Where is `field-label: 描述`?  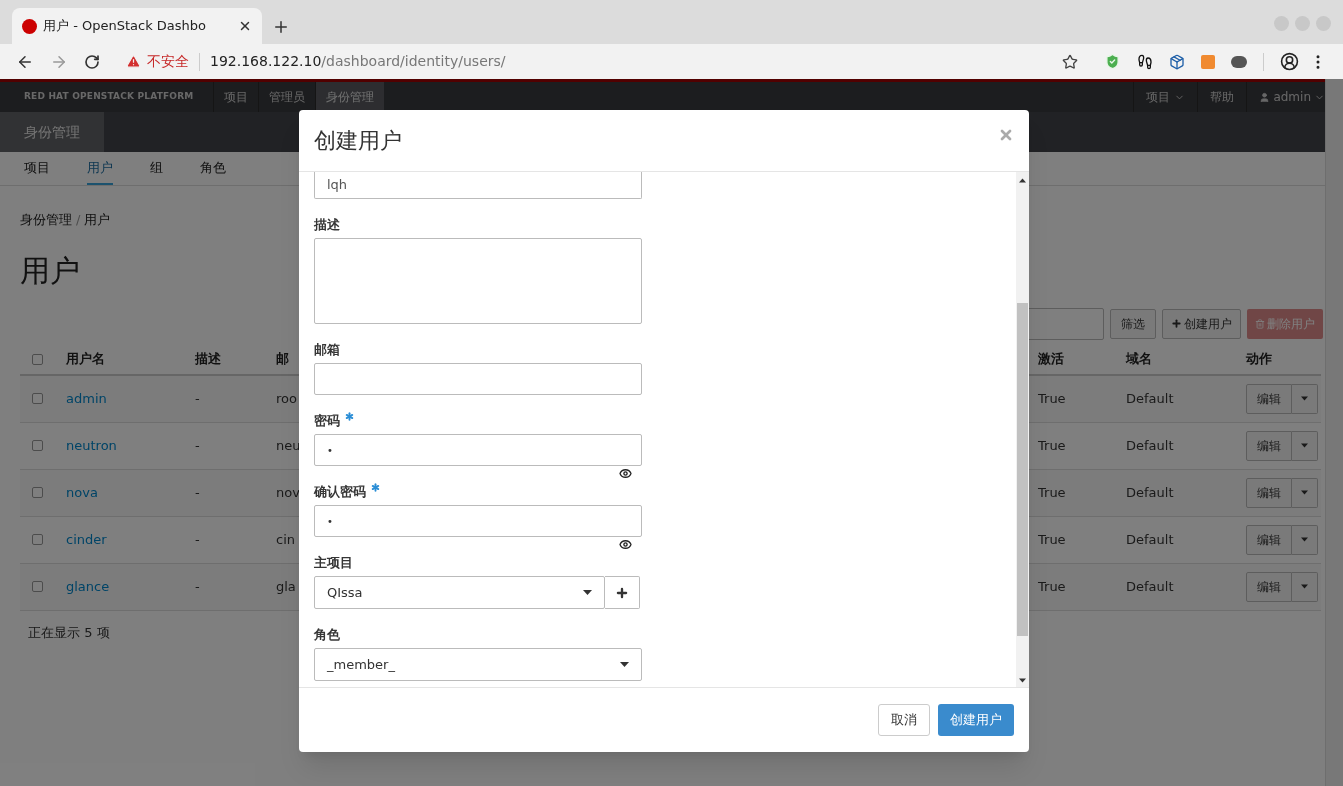
field-label: 描述 is located at coordinates (327, 225).